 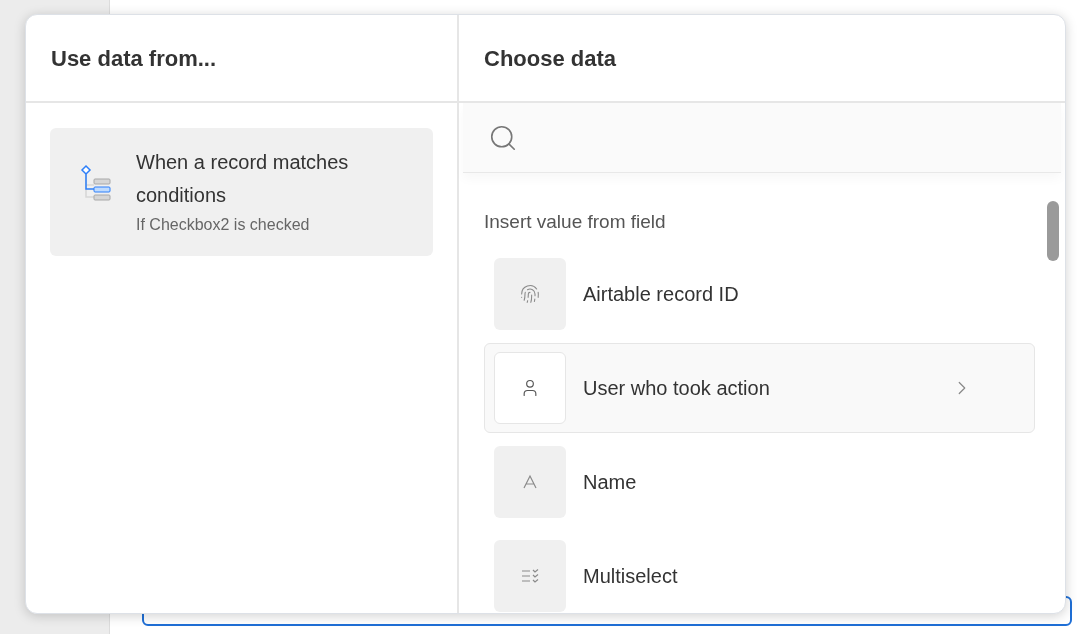 What do you see at coordinates (661, 294) in the screenshot?
I see `field-label: Airtable record ID` at bounding box center [661, 294].